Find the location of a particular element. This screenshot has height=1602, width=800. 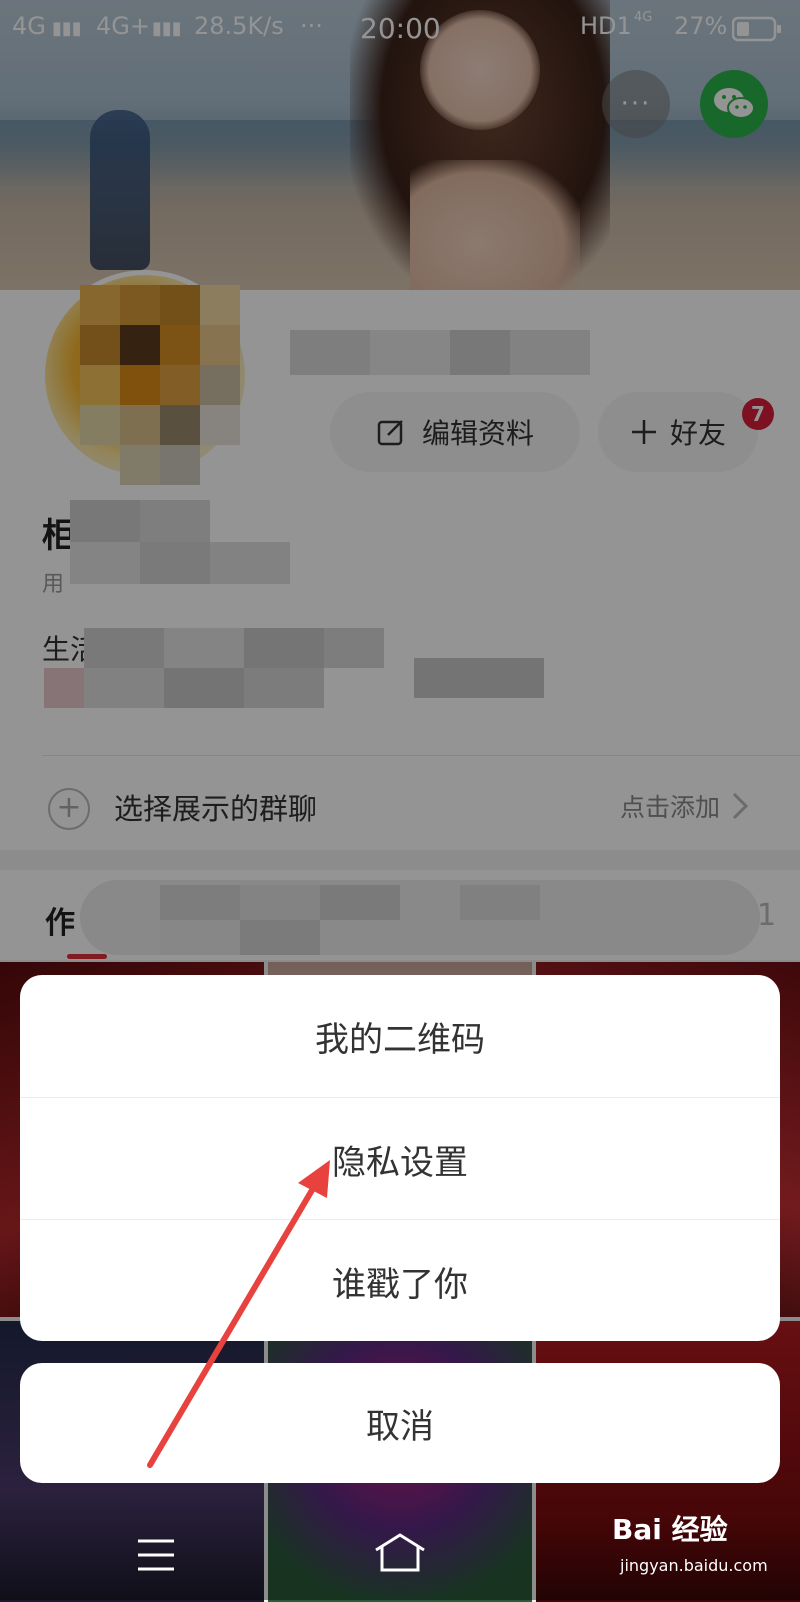

home-icon is located at coordinates (400, 1552).